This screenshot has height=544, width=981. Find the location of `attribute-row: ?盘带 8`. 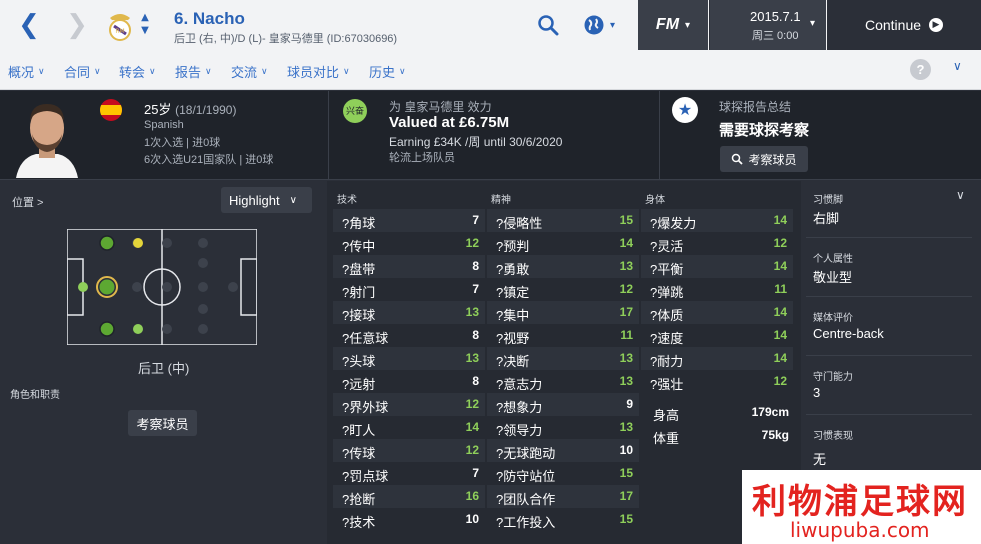

attribute-row: ?盘带 8 is located at coordinates (409, 266).